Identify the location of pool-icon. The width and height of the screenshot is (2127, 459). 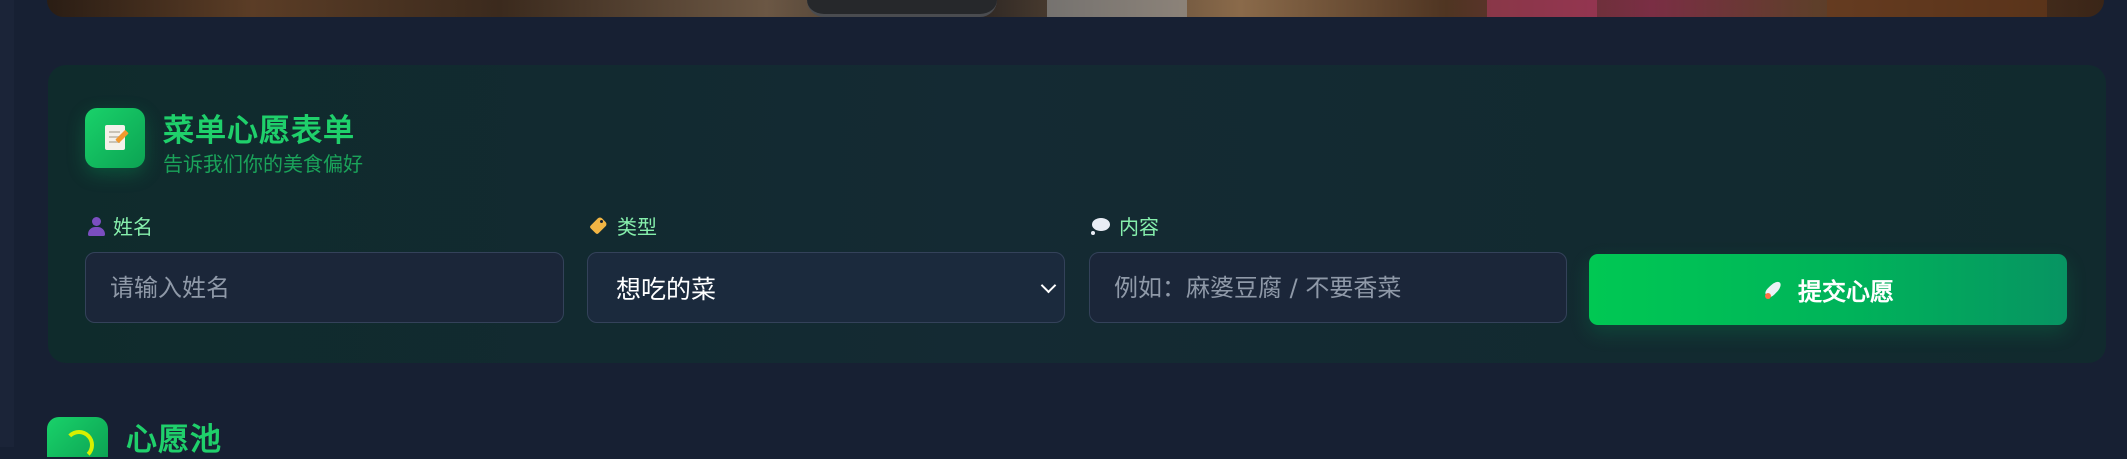
(77, 437).